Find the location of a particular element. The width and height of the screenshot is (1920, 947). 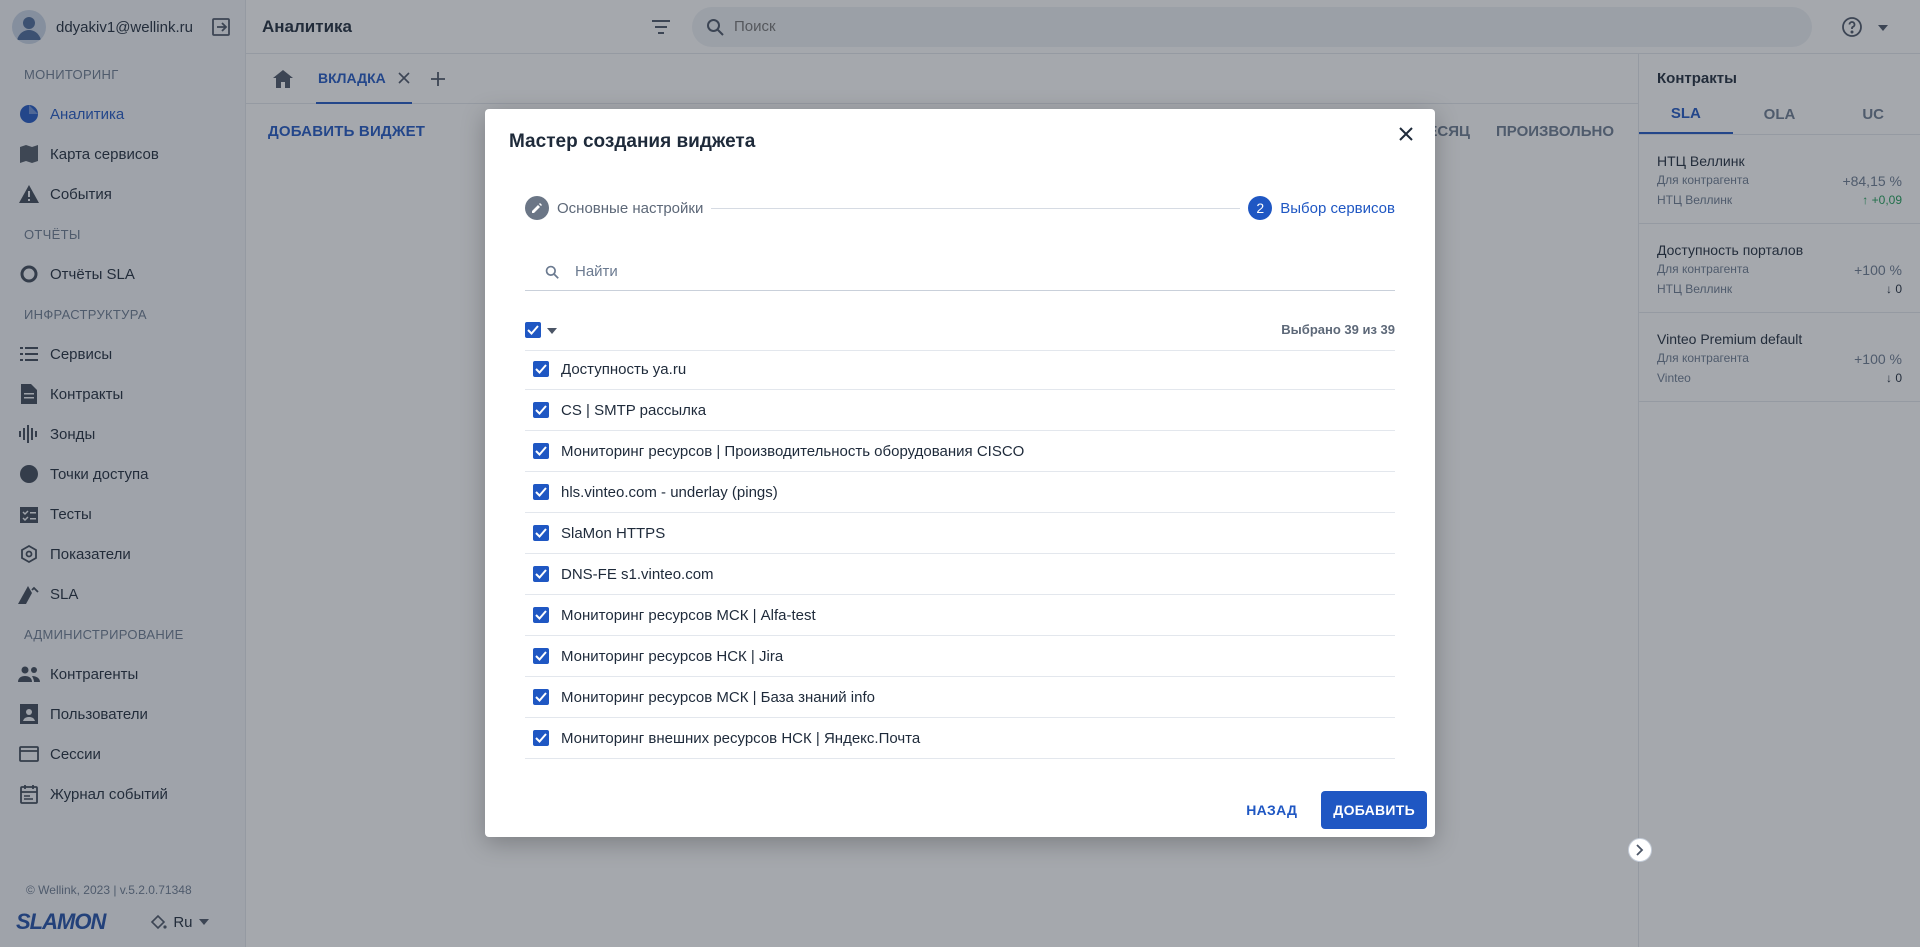

service-name: DNS-FE s1.vinteo.com is located at coordinates (637, 574).